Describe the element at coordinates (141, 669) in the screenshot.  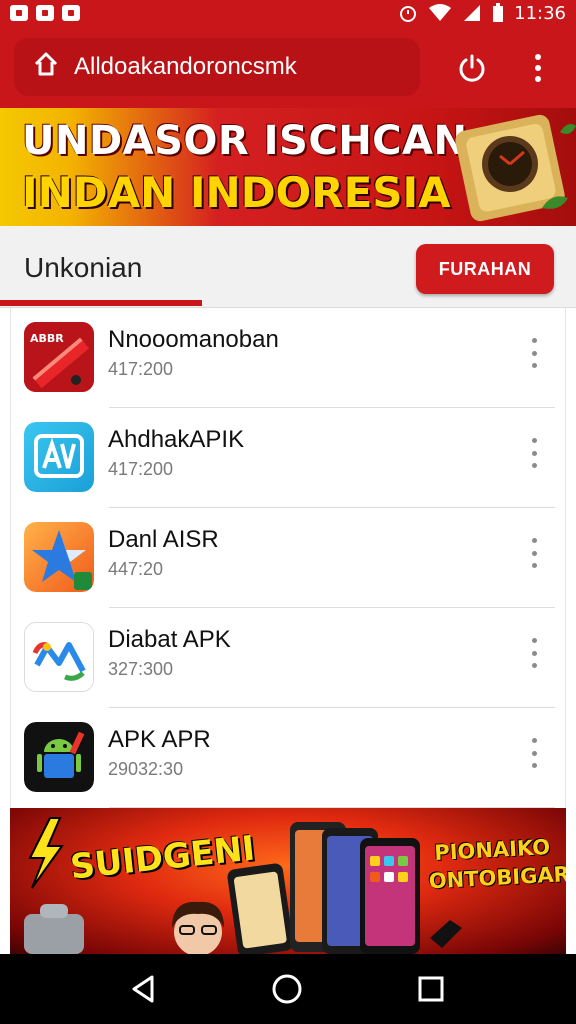
I see `app-meta: 327:300` at that location.